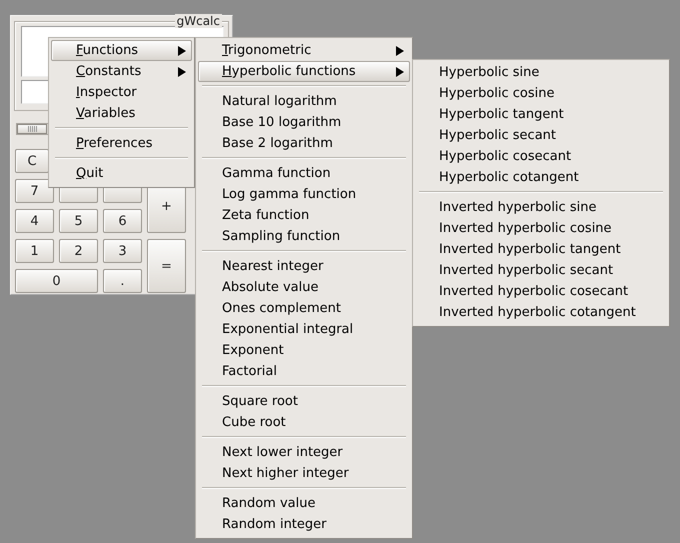  I want to click on calculator-key: =, so click(166, 266).